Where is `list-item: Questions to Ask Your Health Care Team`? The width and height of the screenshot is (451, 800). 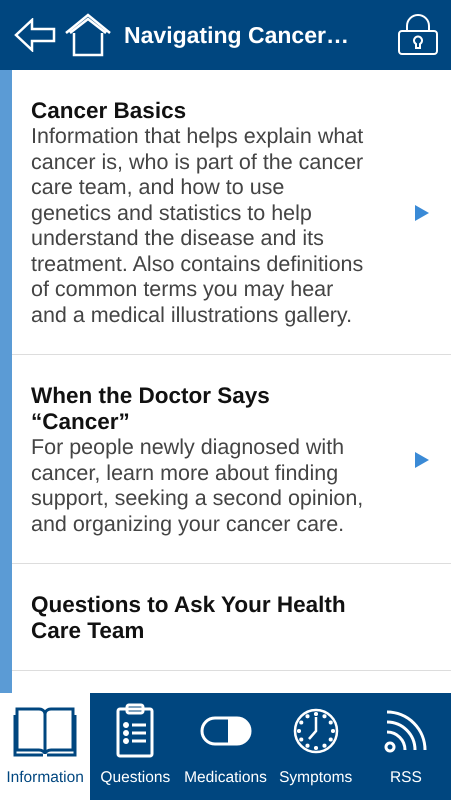 list-item: Questions to Ask Your Health Care Team is located at coordinates (231, 617).